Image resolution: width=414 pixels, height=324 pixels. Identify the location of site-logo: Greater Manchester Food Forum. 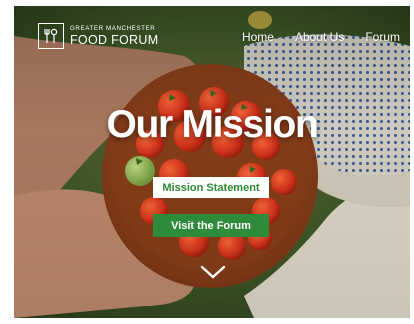
(98, 36).